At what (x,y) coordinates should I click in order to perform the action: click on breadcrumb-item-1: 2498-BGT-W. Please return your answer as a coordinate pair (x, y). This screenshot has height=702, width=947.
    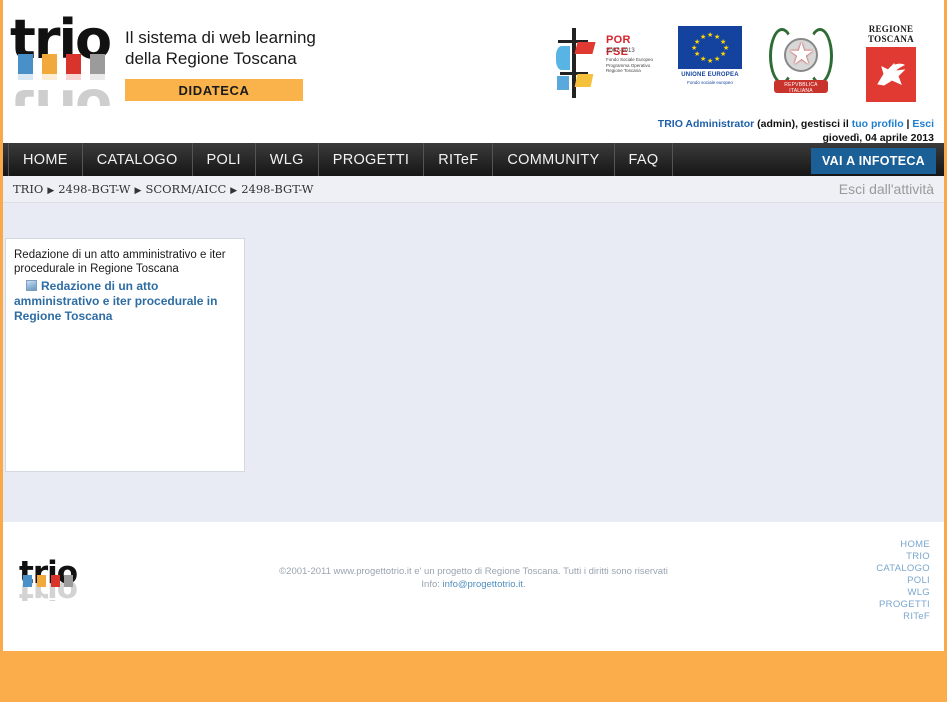
    Looking at the image, I should click on (94, 189).